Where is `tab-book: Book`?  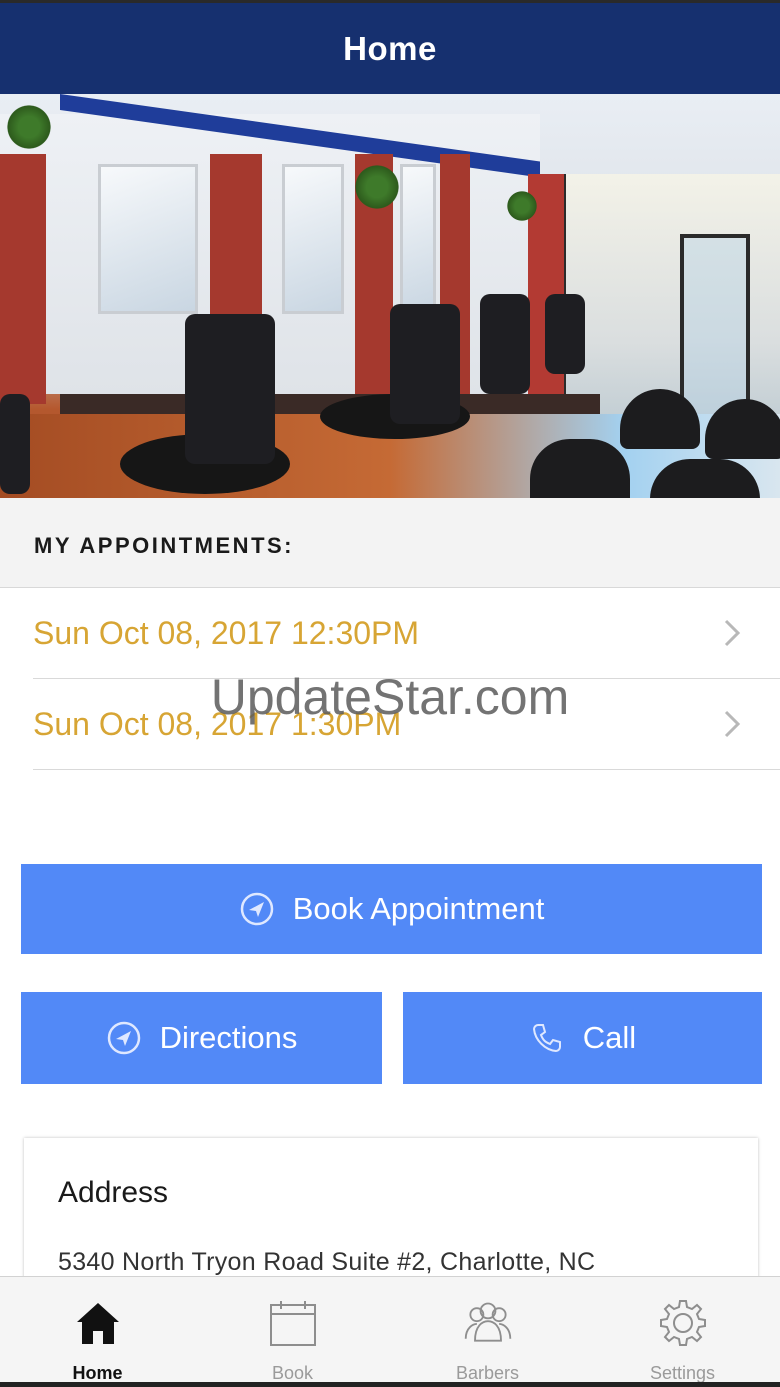
tab-book: Book is located at coordinates (292, 1332).